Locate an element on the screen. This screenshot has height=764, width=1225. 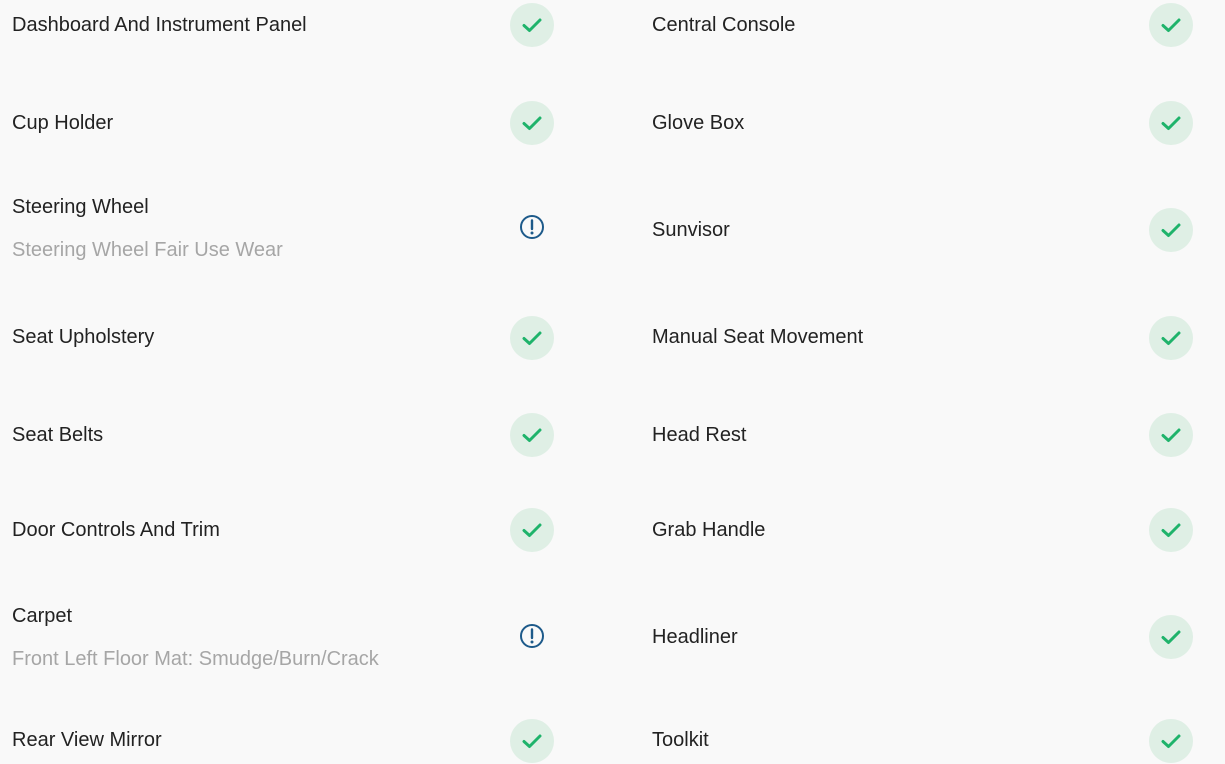
checklist-item: Sunvisor is located at coordinates (932, 230).